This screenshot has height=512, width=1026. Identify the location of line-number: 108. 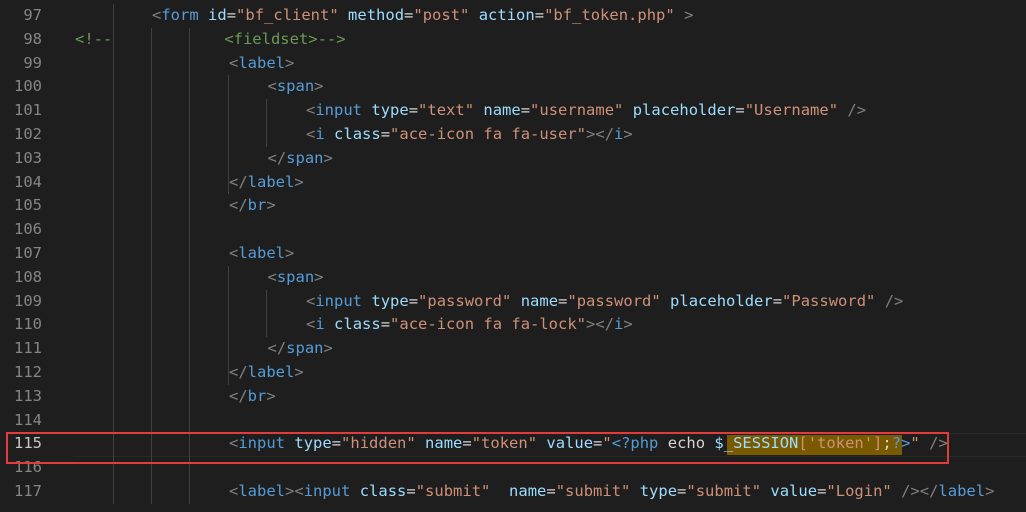
(28, 276).